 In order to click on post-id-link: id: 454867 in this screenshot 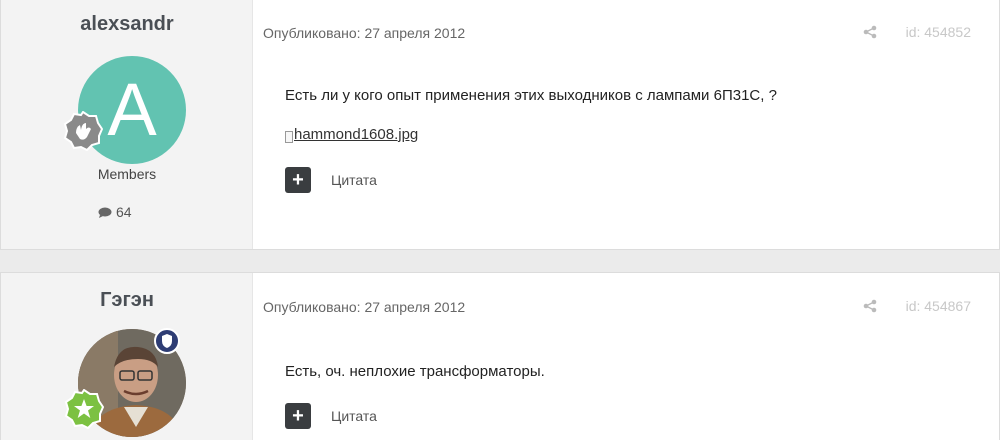, I will do `click(938, 306)`.